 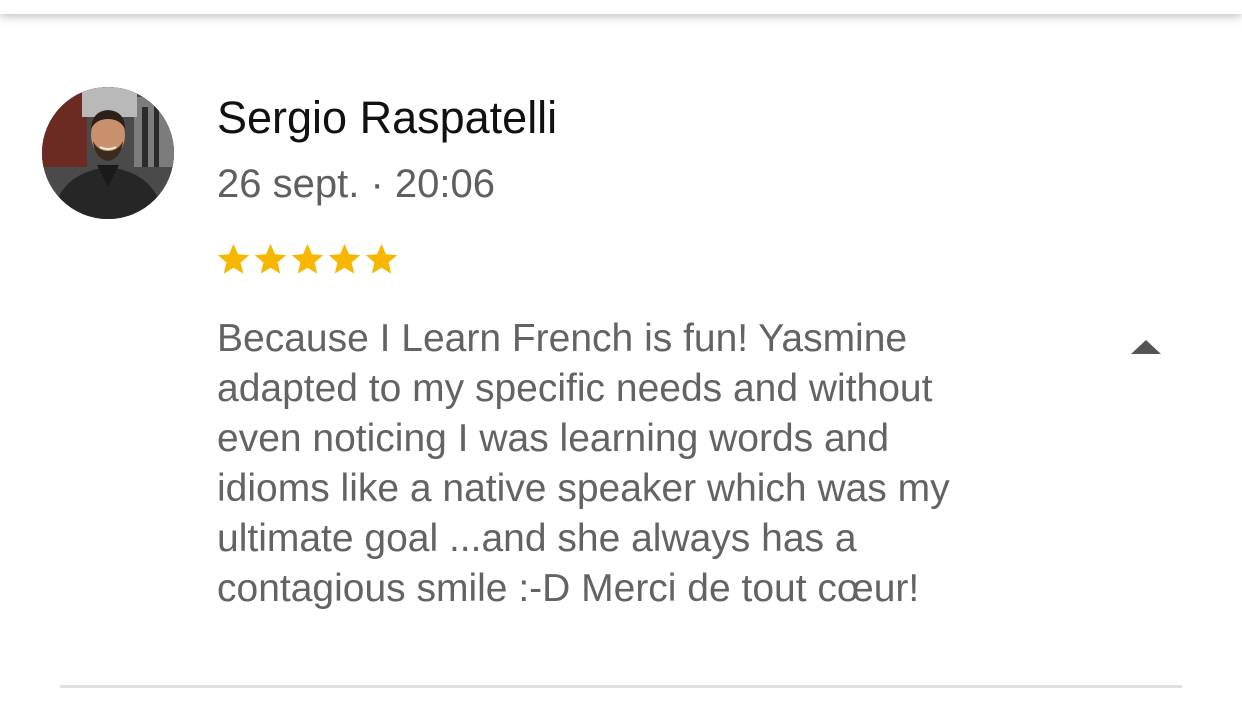 I want to click on review-date: 26 sept. · 20:06, so click(x=356, y=184).